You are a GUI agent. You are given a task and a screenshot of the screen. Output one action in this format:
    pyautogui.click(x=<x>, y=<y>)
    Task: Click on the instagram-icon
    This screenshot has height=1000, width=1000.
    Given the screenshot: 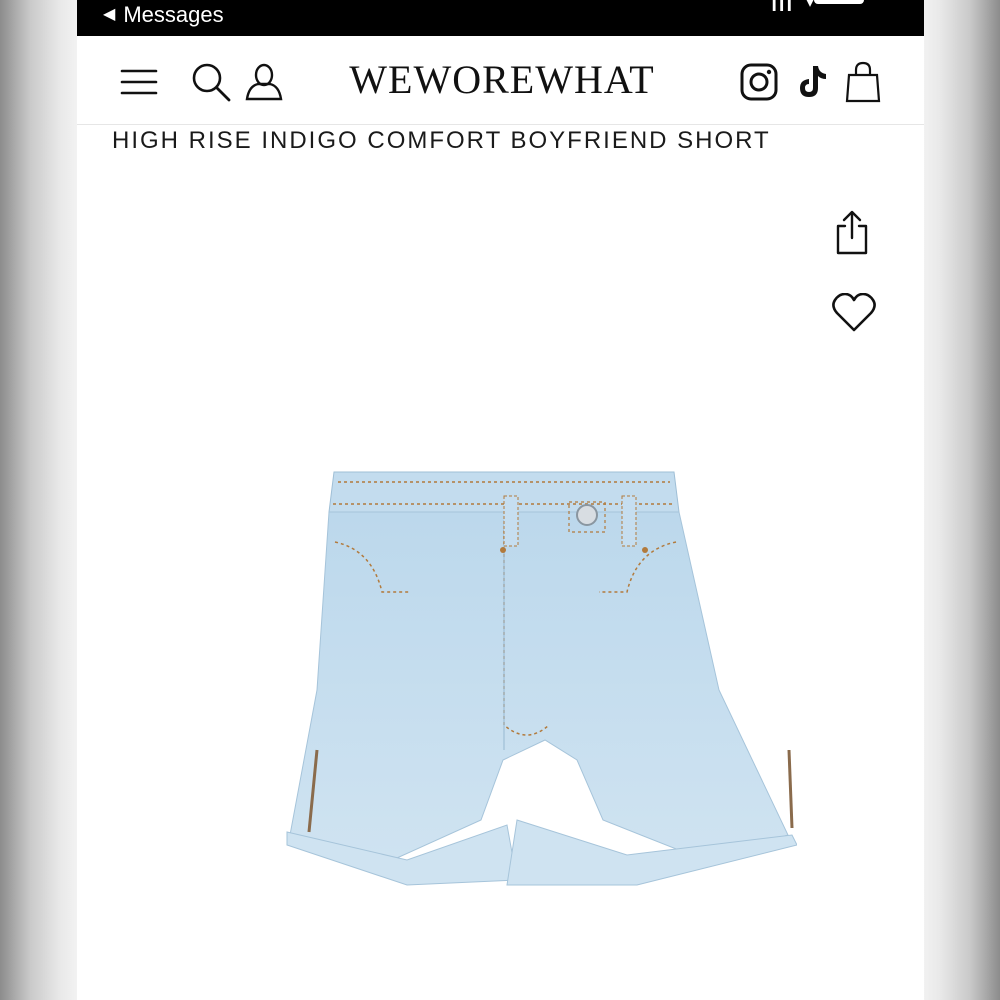 What is the action you would take?
    pyautogui.click(x=759, y=82)
    